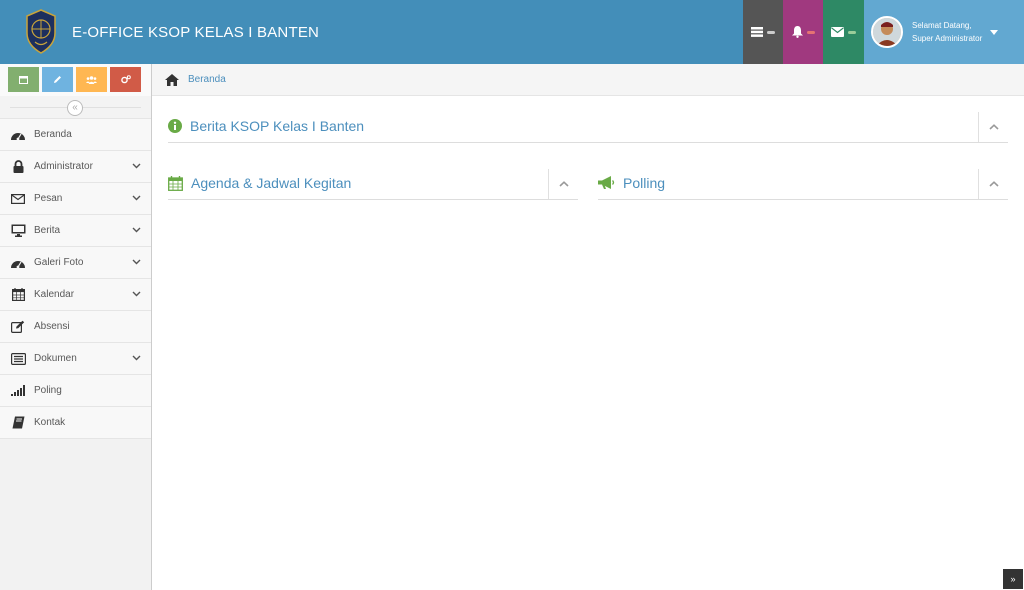  Describe the element at coordinates (277, 126) in the screenshot. I see `widget-title: Berita KSOP Kelas I Banten` at that location.